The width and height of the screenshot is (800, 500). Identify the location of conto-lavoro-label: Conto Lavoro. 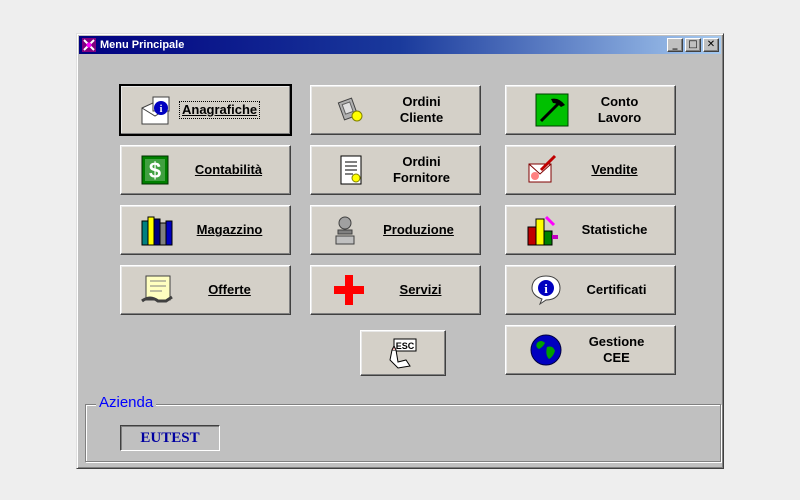
(622, 110).